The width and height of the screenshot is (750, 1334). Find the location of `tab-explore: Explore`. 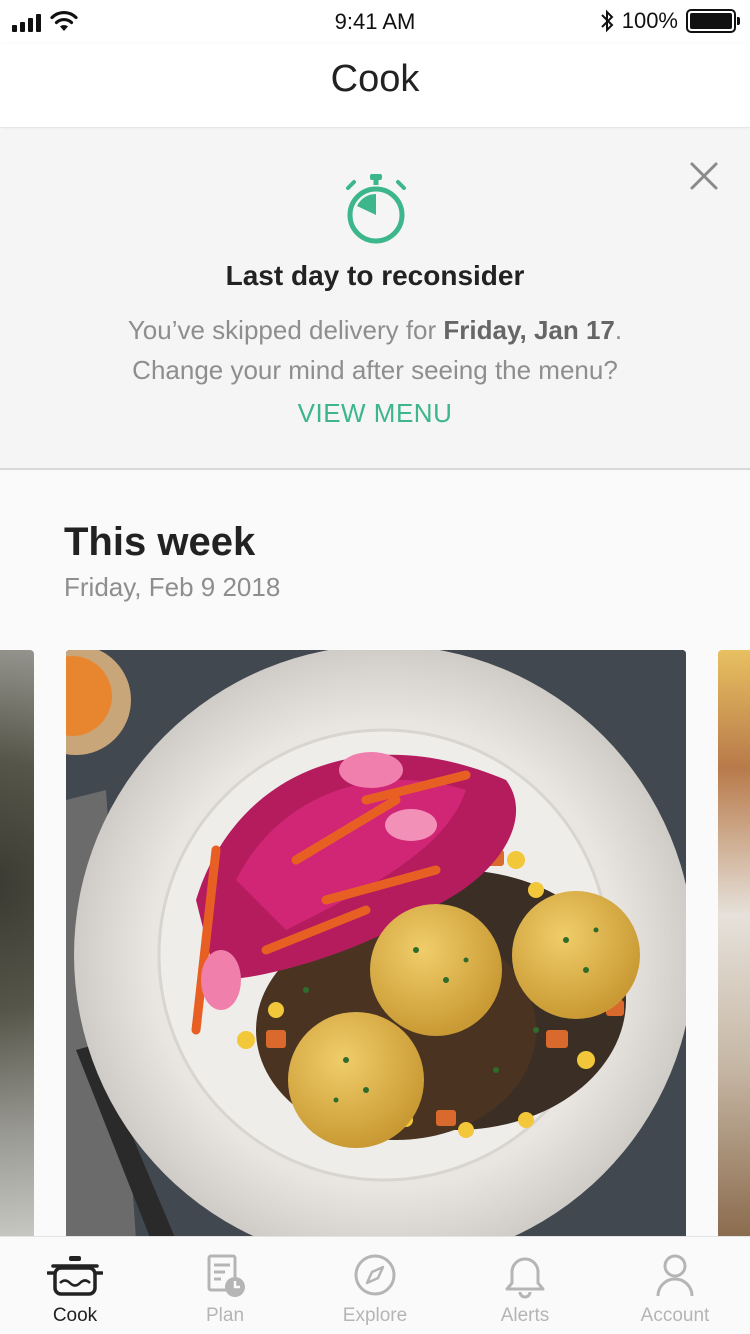

tab-explore: Explore is located at coordinates (375, 1285).